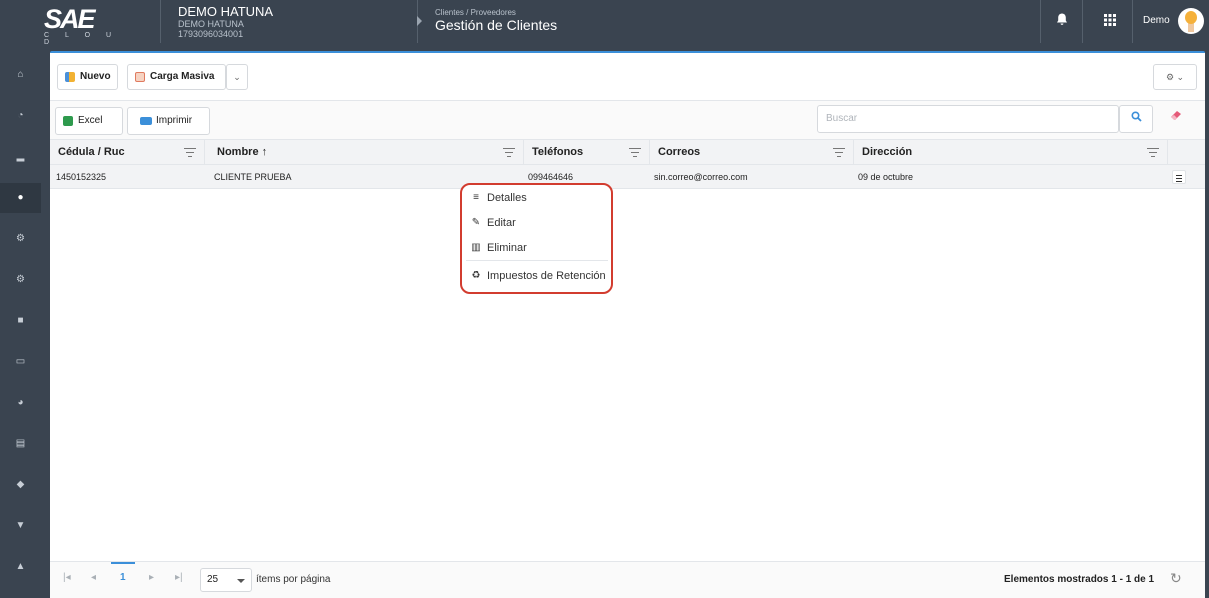 The image size is (1209, 598). Describe the element at coordinates (366, 152) in the screenshot. I see `column-header-name: Nombre ↑` at that location.